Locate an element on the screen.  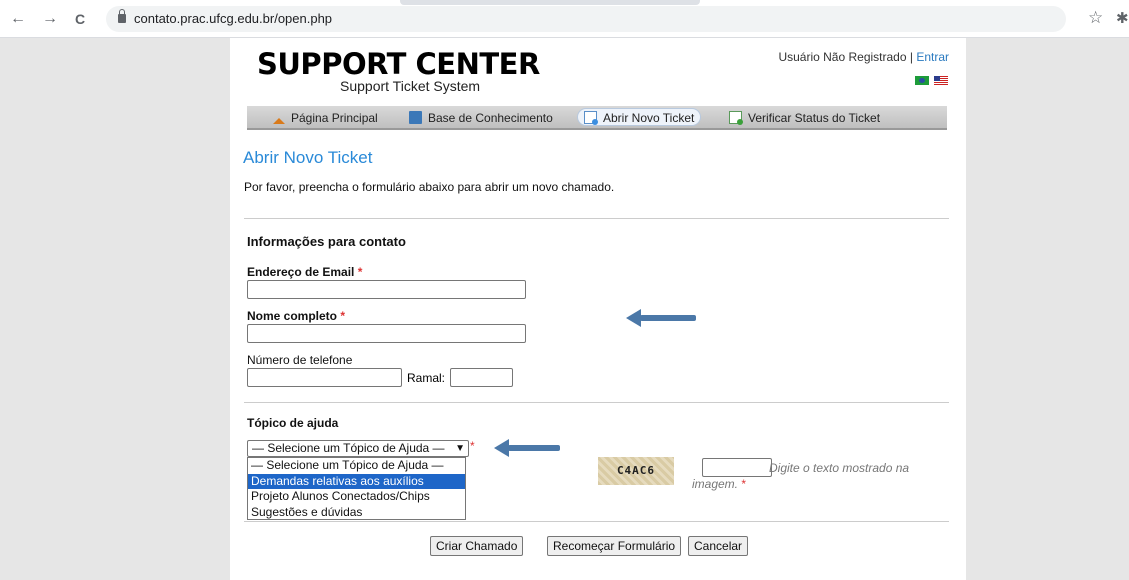
nav-item-label: Abrir Novo Ticket is located at coordinates (649, 118).